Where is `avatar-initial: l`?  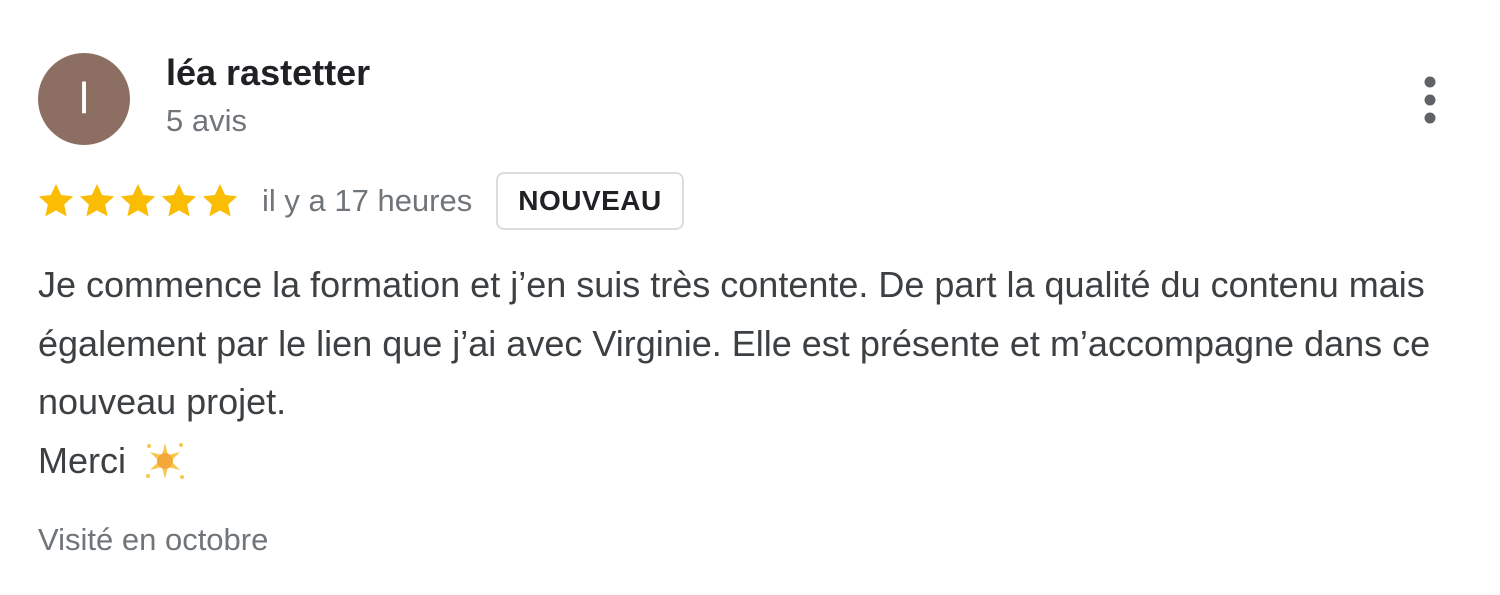 avatar-initial: l is located at coordinates (84, 98).